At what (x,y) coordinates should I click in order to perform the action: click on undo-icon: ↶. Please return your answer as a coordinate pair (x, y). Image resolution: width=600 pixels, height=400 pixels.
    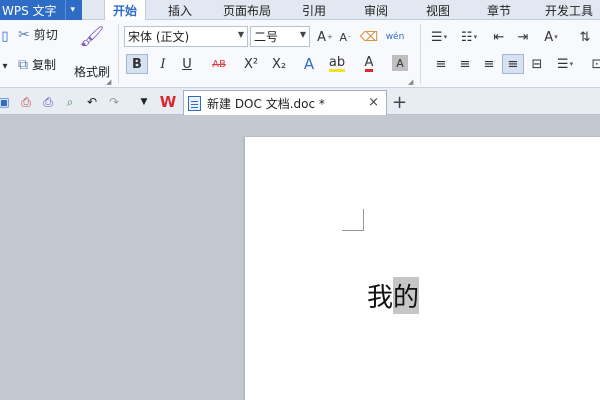
    Looking at the image, I should click on (92, 102).